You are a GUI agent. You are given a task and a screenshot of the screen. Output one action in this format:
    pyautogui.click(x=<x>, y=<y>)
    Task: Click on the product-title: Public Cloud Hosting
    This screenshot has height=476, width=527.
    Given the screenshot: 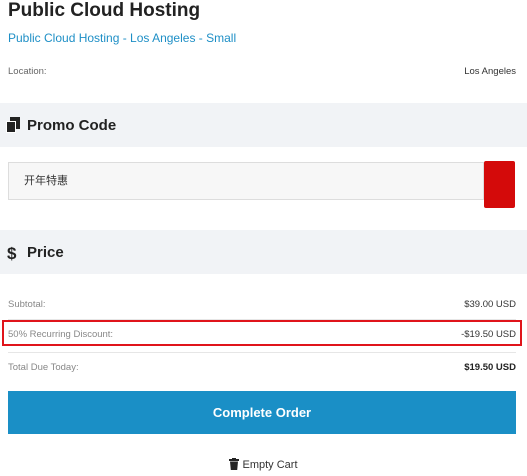 What is the action you would take?
    pyautogui.click(x=104, y=10)
    